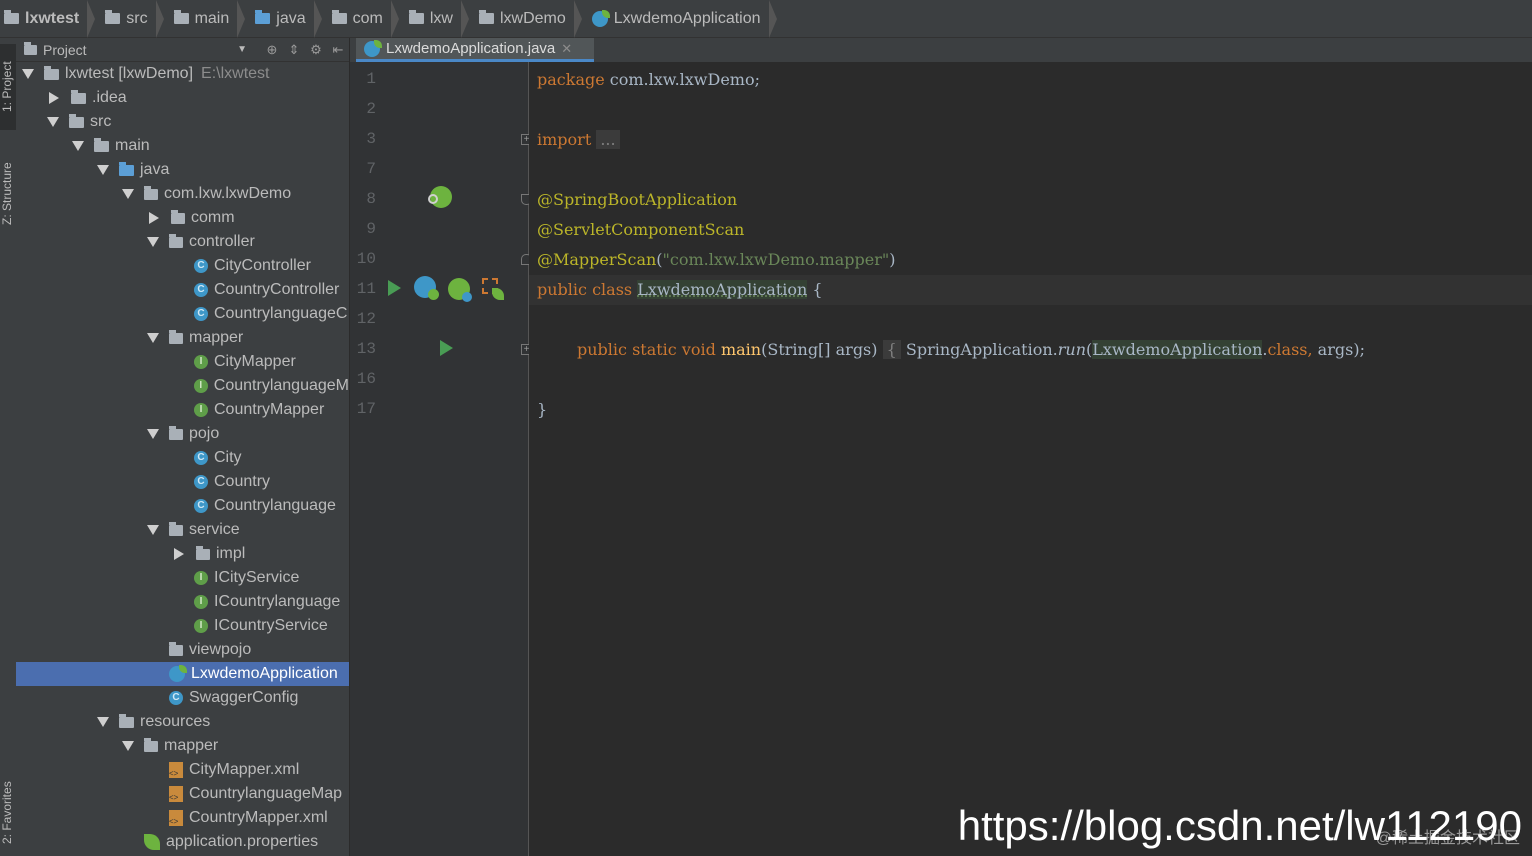 The height and width of the screenshot is (856, 1532). I want to click on tree-item-label: src, so click(101, 121).